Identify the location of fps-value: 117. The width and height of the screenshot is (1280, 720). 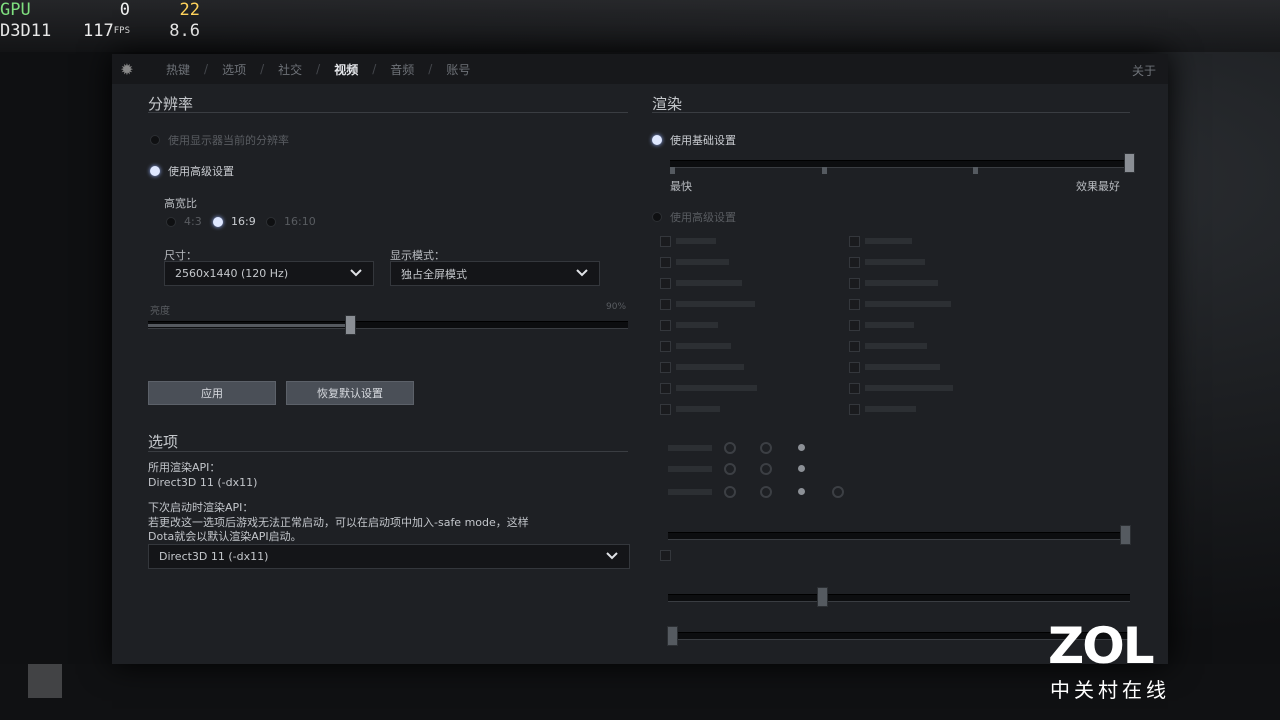
(98, 31).